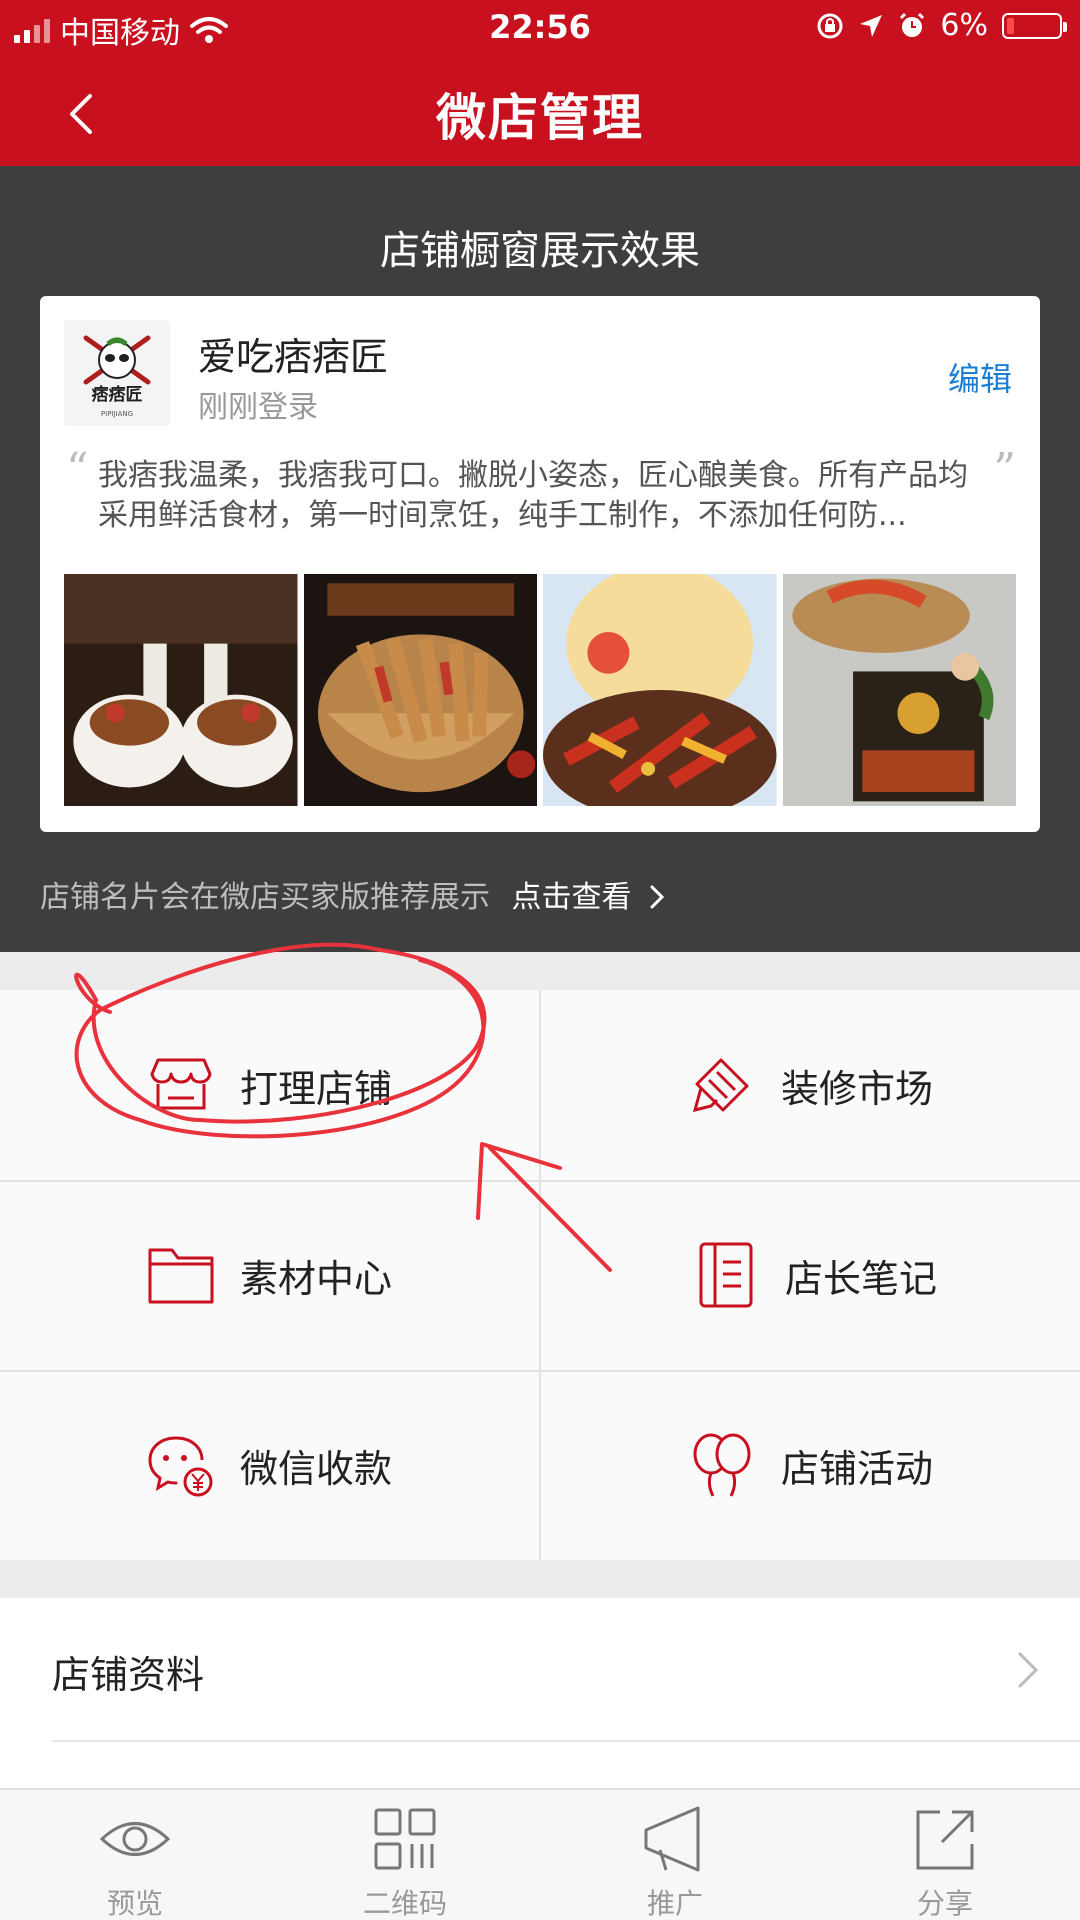  I want to click on shop-name: 爱吃痞痞匠, so click(293, 357).